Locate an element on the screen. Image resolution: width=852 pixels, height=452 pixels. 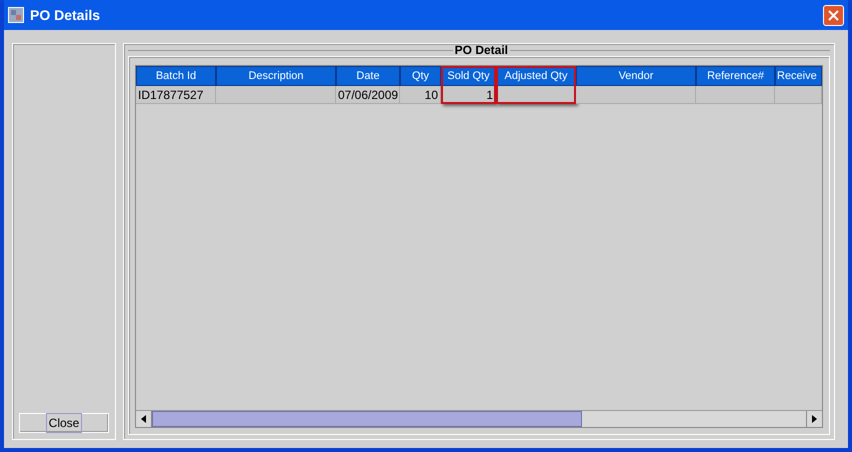
app-icon is located at coordinates (16, 15).